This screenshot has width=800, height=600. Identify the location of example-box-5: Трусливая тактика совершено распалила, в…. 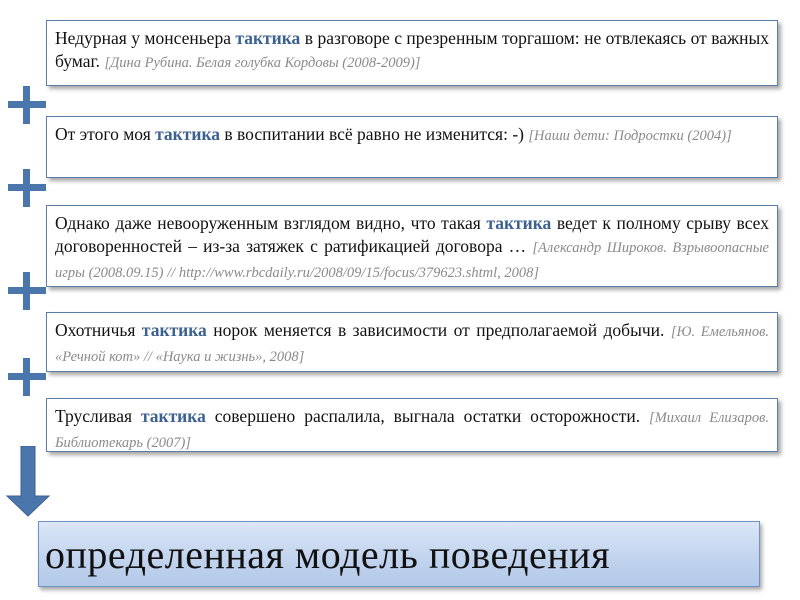
(412, 425).